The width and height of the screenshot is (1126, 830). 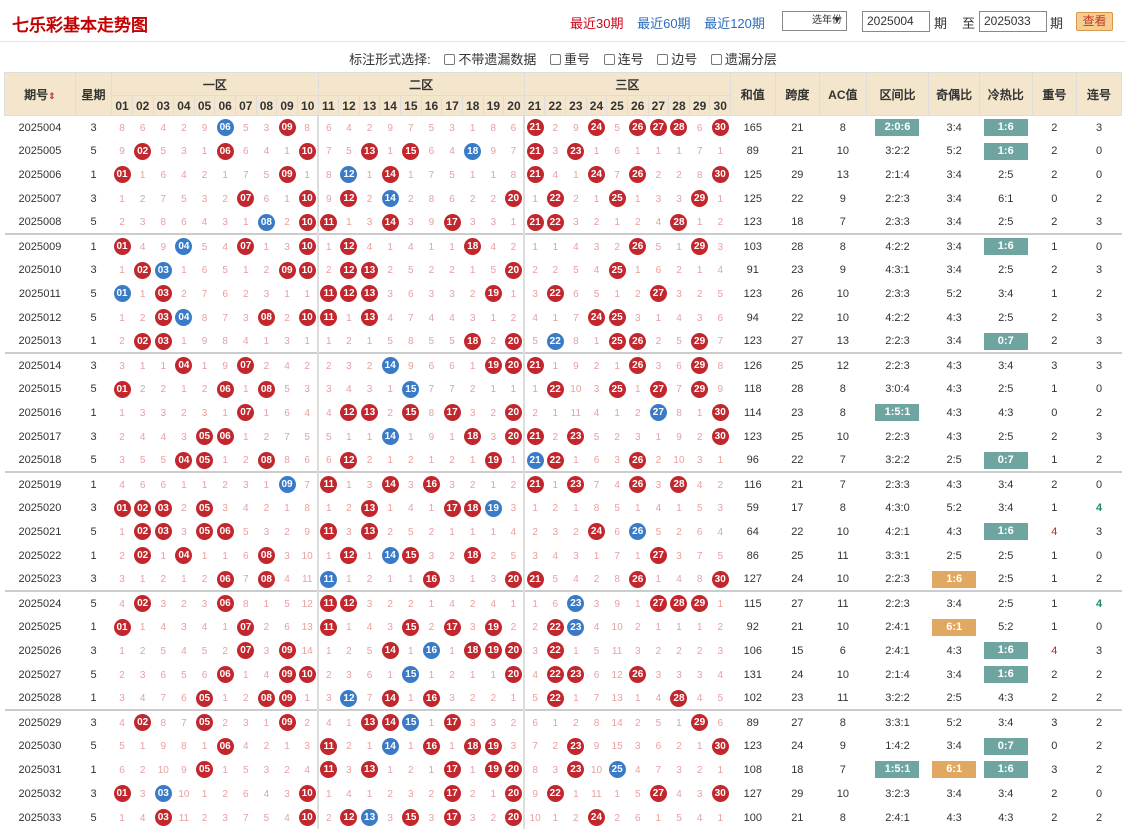 I want to click on options-label: 标注形式选择:, so click(x=390, y=59).